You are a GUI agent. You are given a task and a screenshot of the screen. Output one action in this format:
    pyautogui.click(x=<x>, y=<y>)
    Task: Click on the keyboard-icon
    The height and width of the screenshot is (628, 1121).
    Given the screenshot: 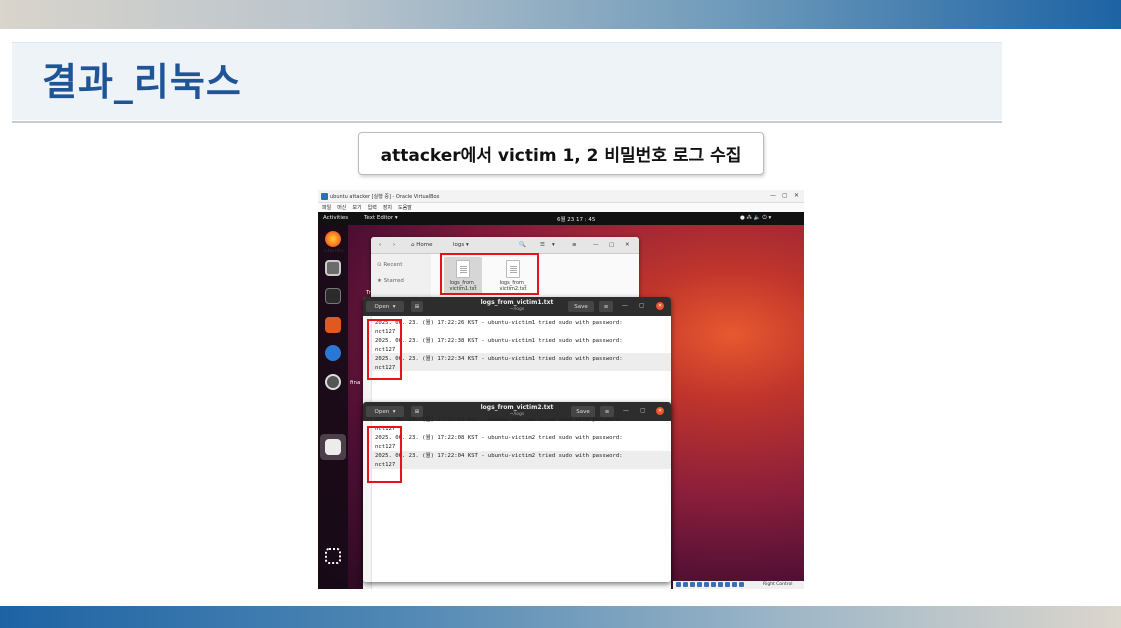 What is the action you would take?
    pyautogui.click(x=741, y=584)
    